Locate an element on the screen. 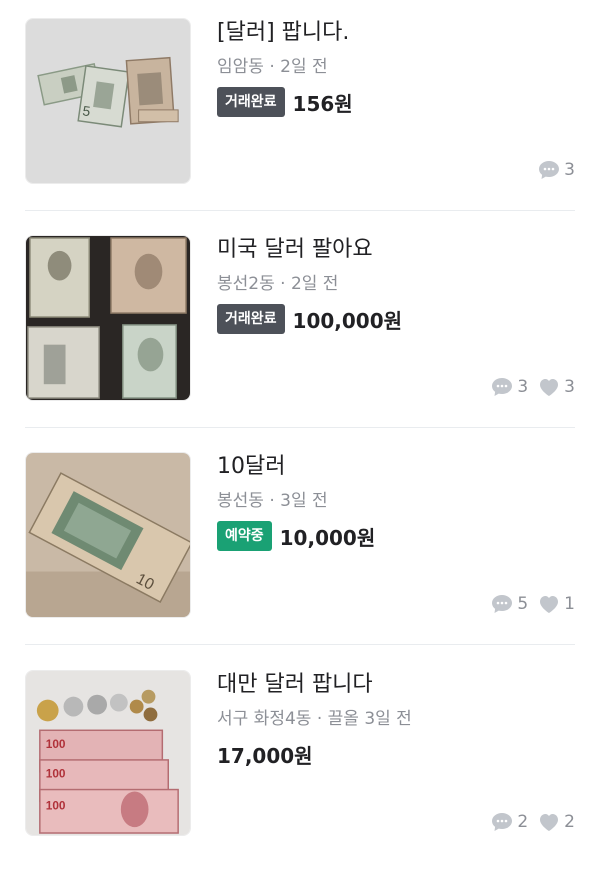 The height and width of the screenshot is (869, 600). product-title: 10달러 is located at coordinates (251, 467).